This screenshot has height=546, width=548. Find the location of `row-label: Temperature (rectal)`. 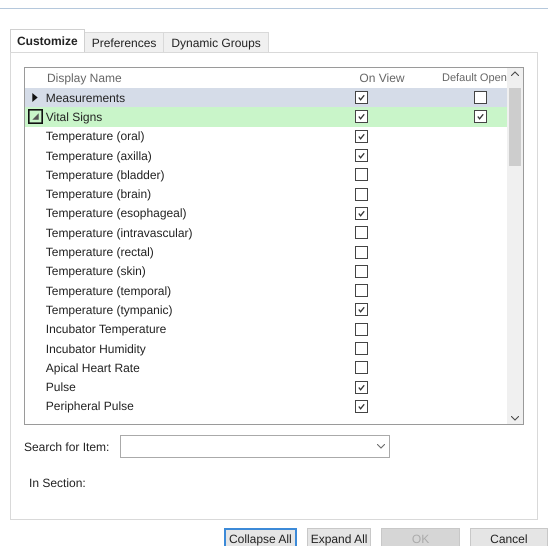

row-label: Temperature (rectal) is located at coordinates (100, 253).